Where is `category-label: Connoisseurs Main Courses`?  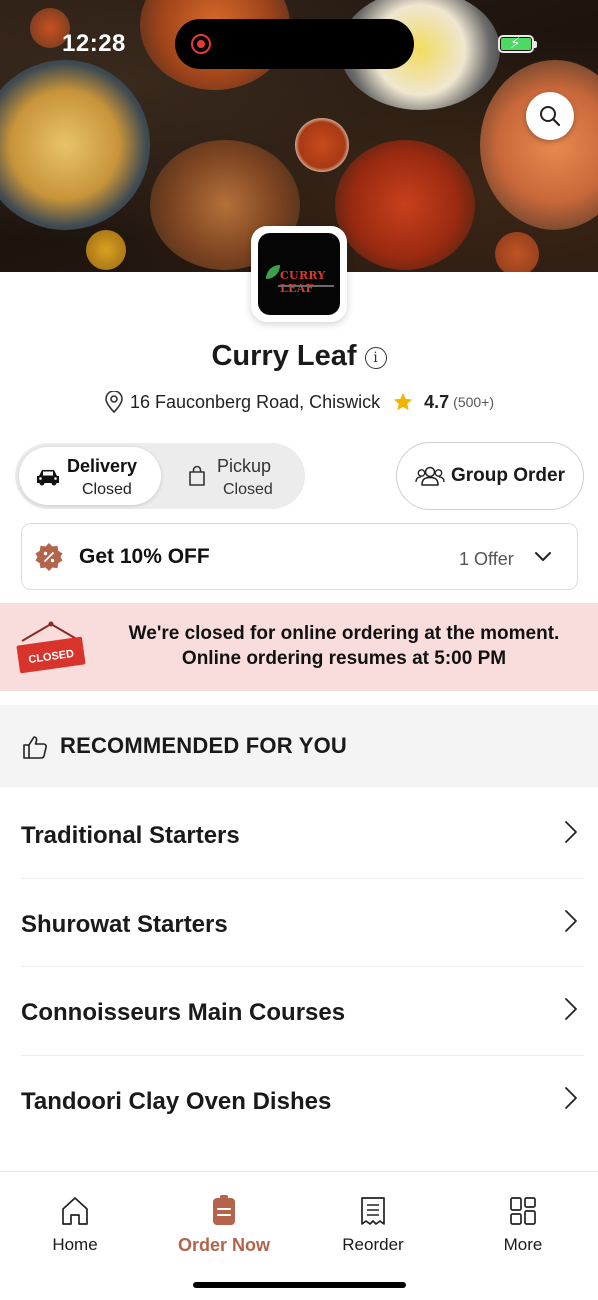
category-label: Connoisseurs Main Courses is located at coordinates (183, 1012).